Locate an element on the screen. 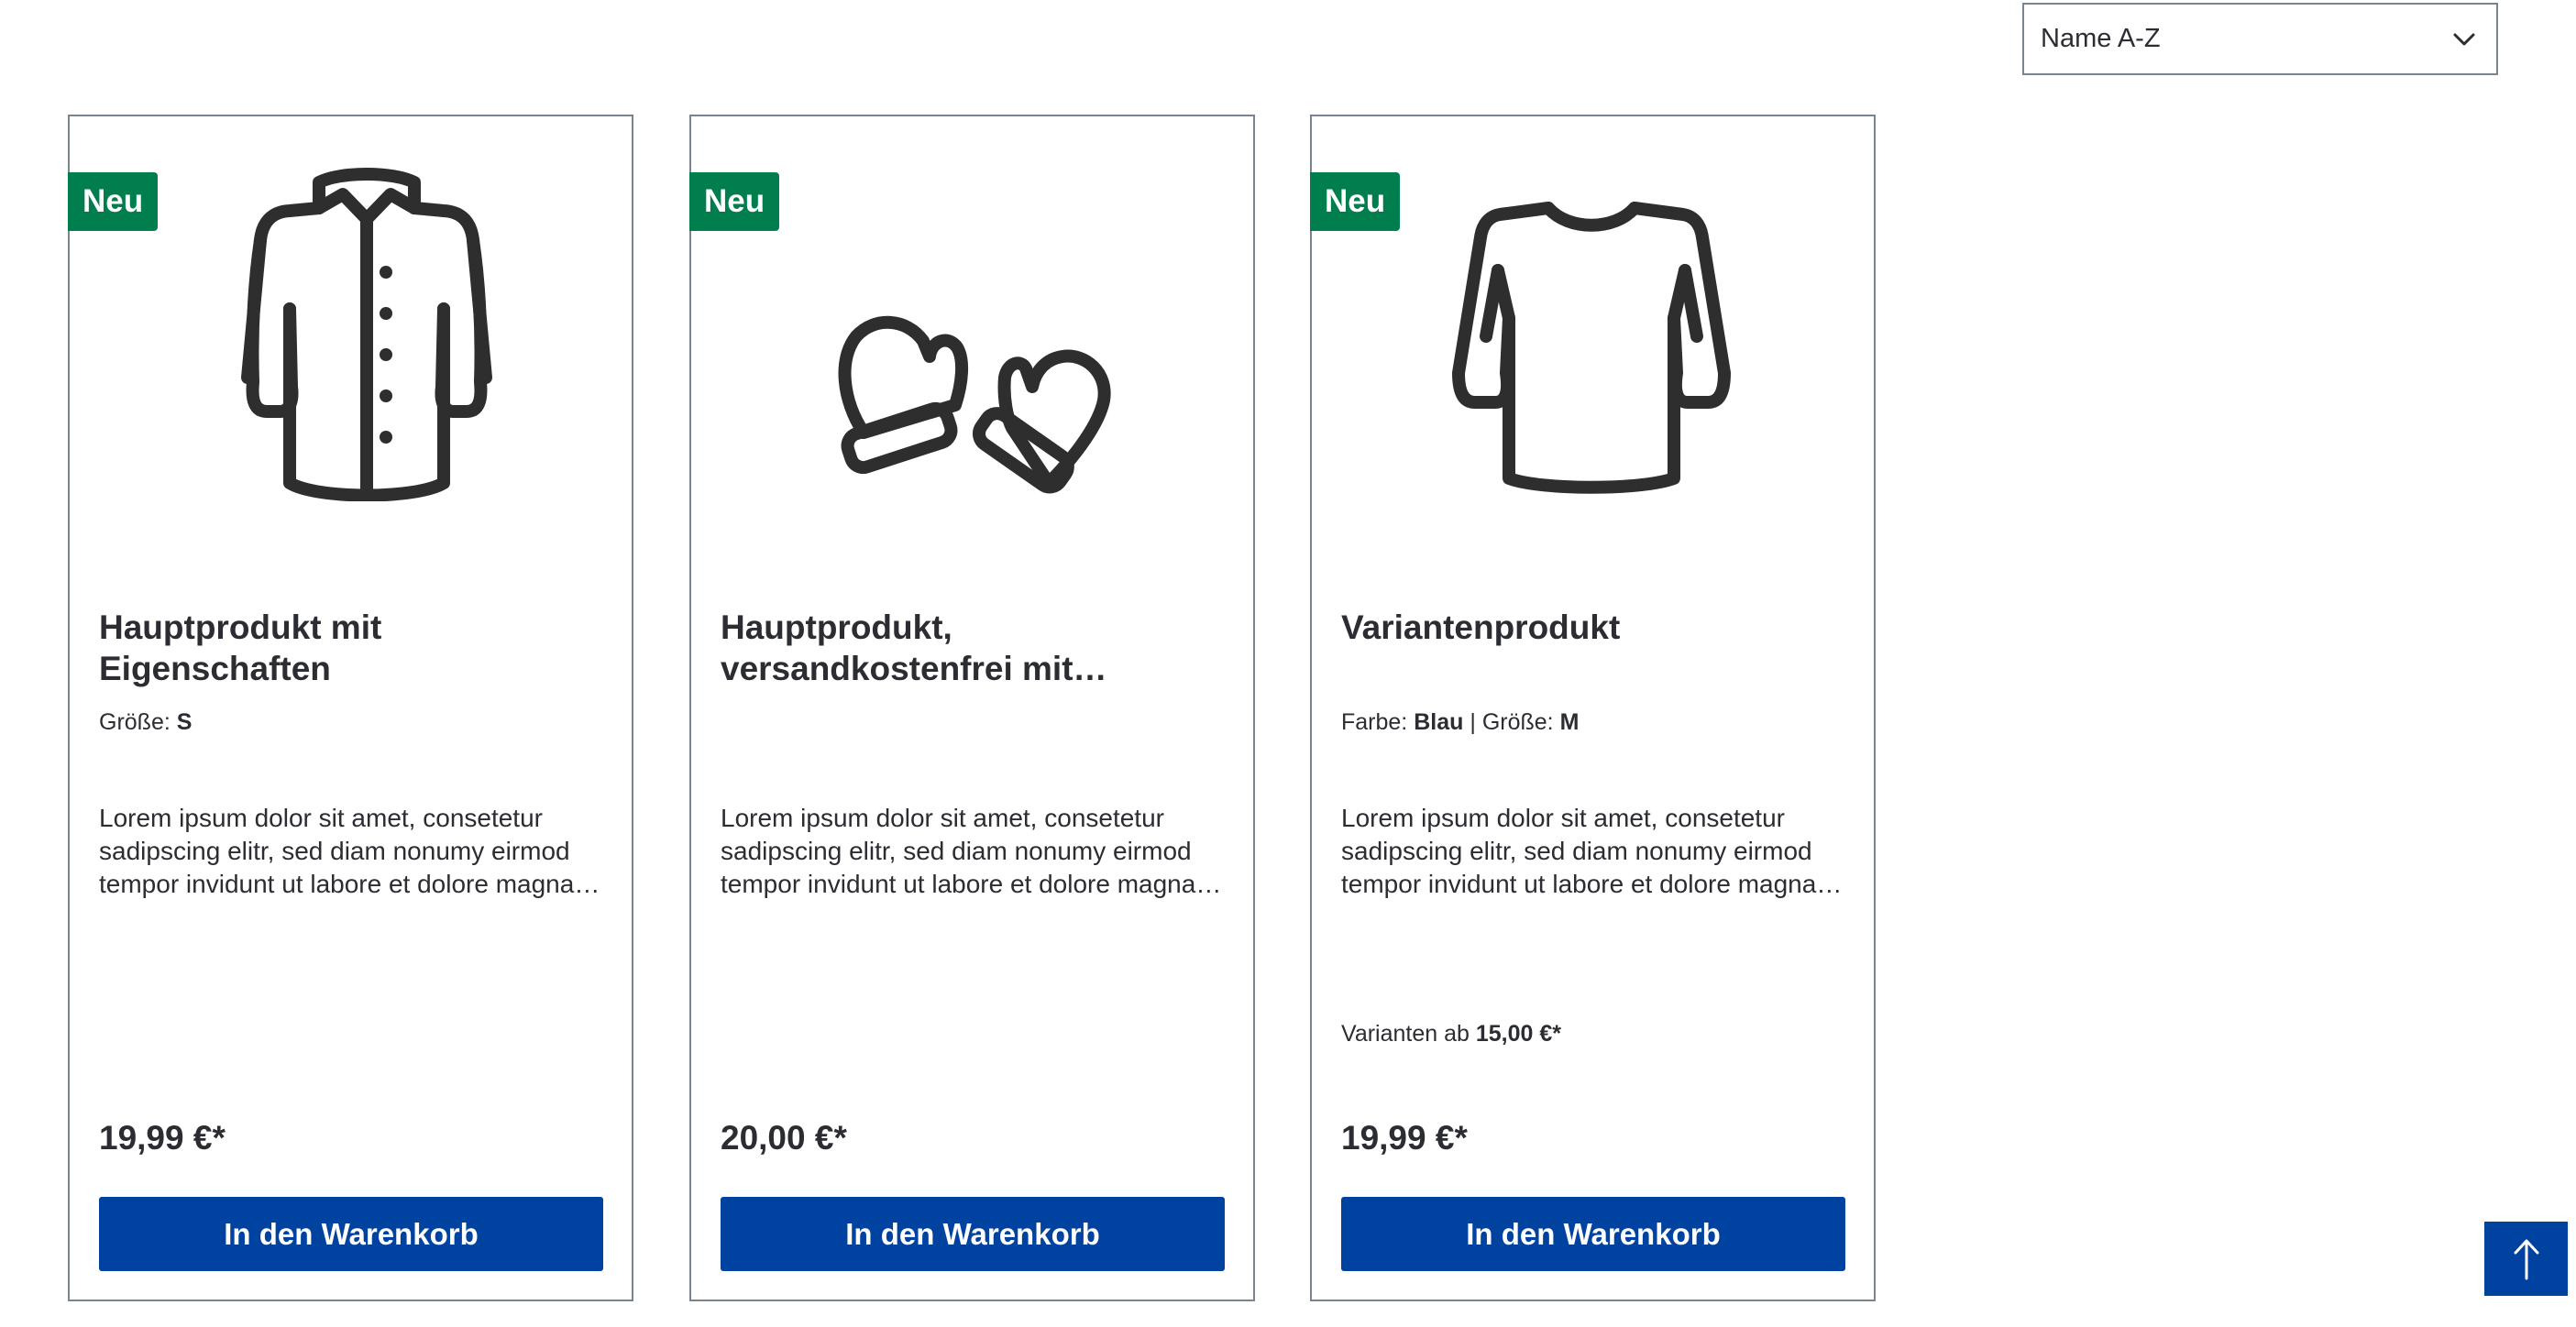  property-value: S is located at coordinates (184, 722).